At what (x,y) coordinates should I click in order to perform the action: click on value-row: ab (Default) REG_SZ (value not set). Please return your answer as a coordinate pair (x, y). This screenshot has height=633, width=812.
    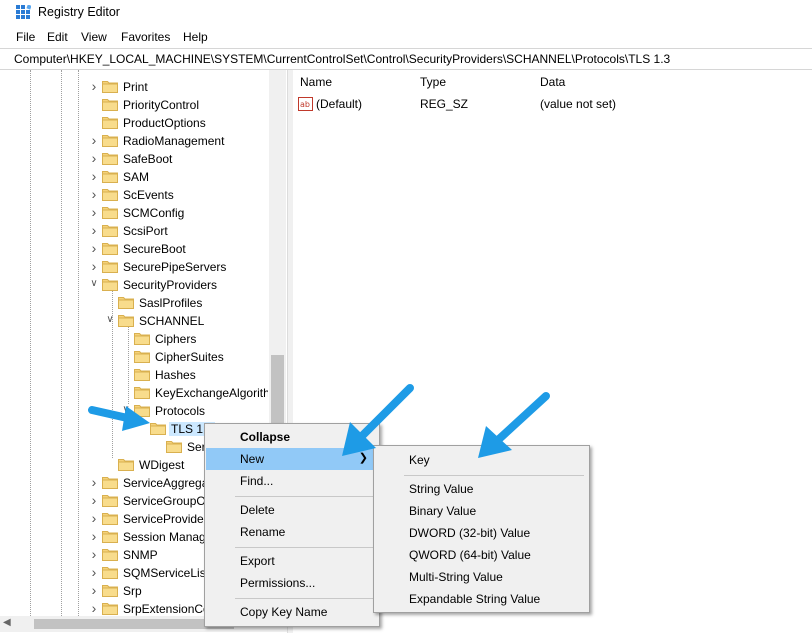
    Looking at the image, I should click on (552, 105).